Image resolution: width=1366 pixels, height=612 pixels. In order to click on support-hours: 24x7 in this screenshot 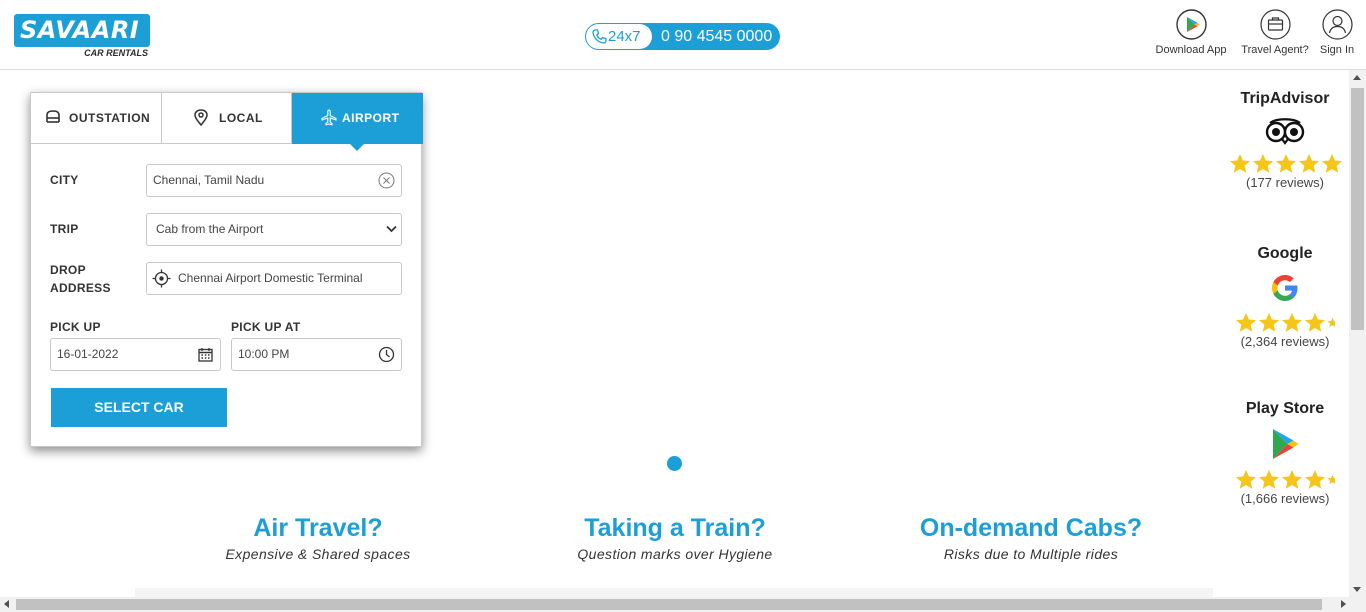, I will do `click(619, 36)`.